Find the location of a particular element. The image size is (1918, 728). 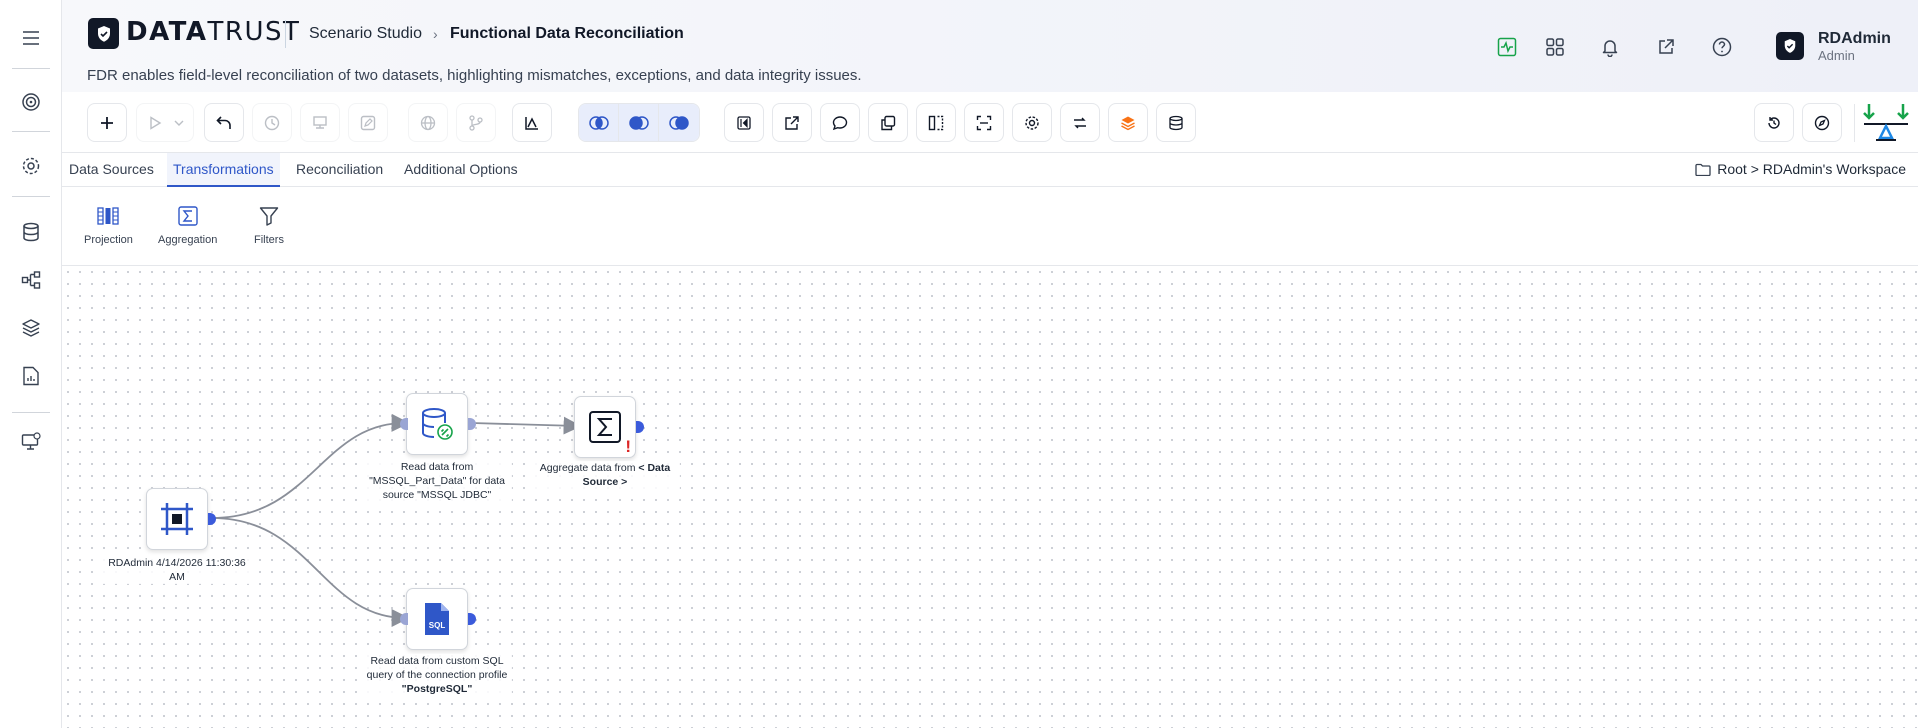

user-role: Admin is located at coordinates (1836, 55).